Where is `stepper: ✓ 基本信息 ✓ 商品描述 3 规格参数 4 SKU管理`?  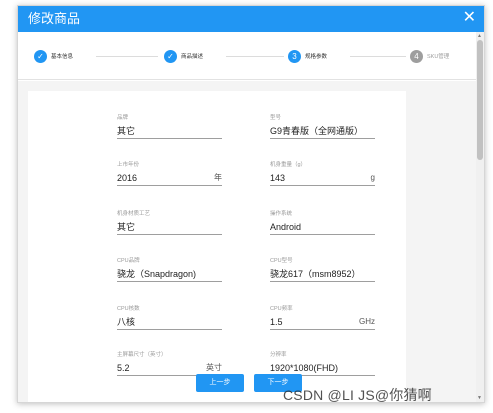 stepper: ✓ 基本信息 ✓ 商品描述 3 规格参数 4 SKU管理 is located at coordinates (247, 56).